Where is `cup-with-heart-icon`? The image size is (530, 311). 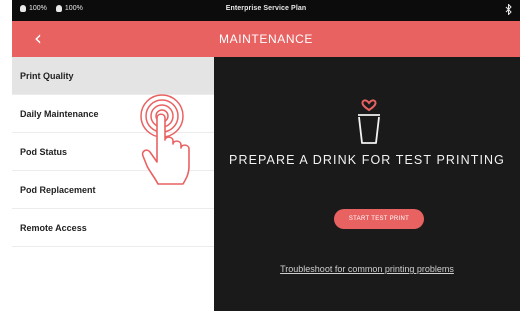
cup-with-heart-icon is located at coordinates (369, 121).